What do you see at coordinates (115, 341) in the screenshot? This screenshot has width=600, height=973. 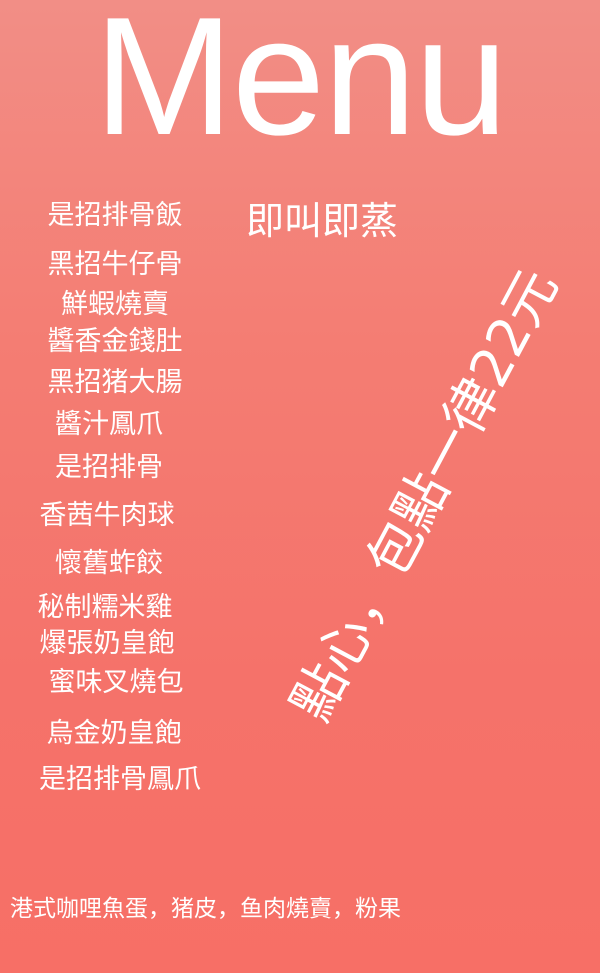 I see `dish-item: 醬香金錢肚` at bounding box center [115, 341].